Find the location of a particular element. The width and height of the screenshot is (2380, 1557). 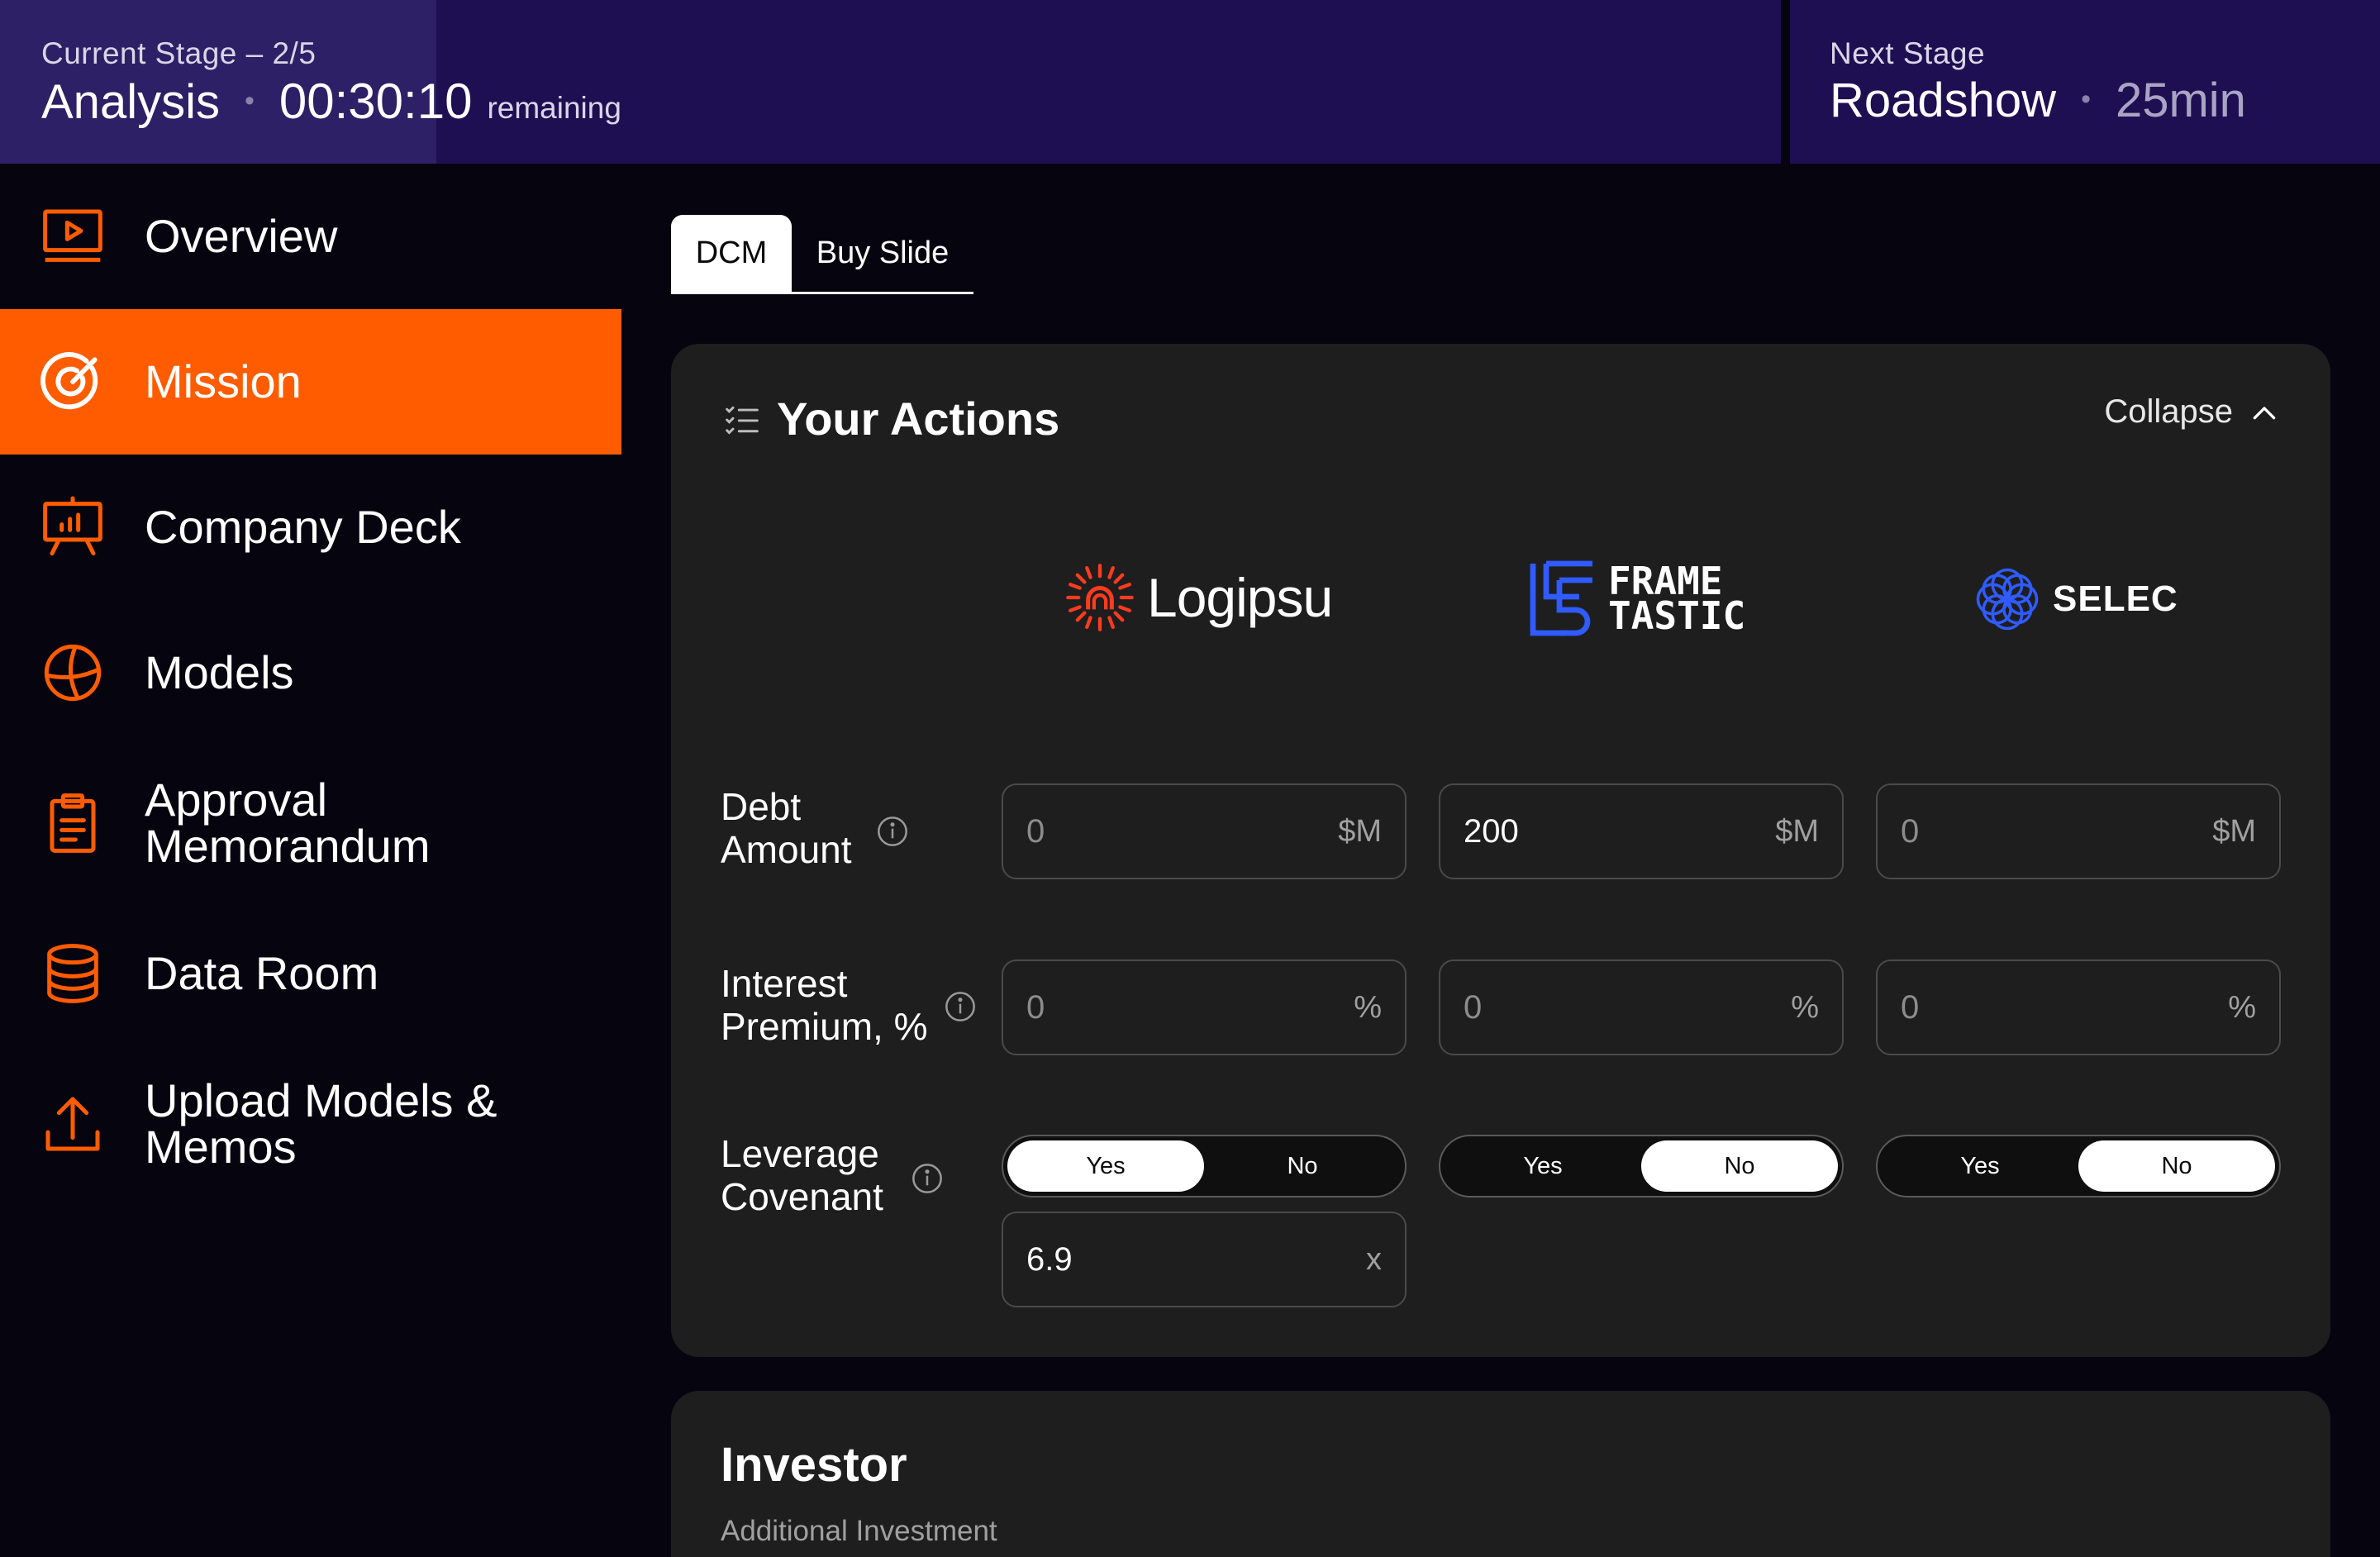

sidebar-item-label: Upload Models & Memos is located at coordinates (321, 1124).